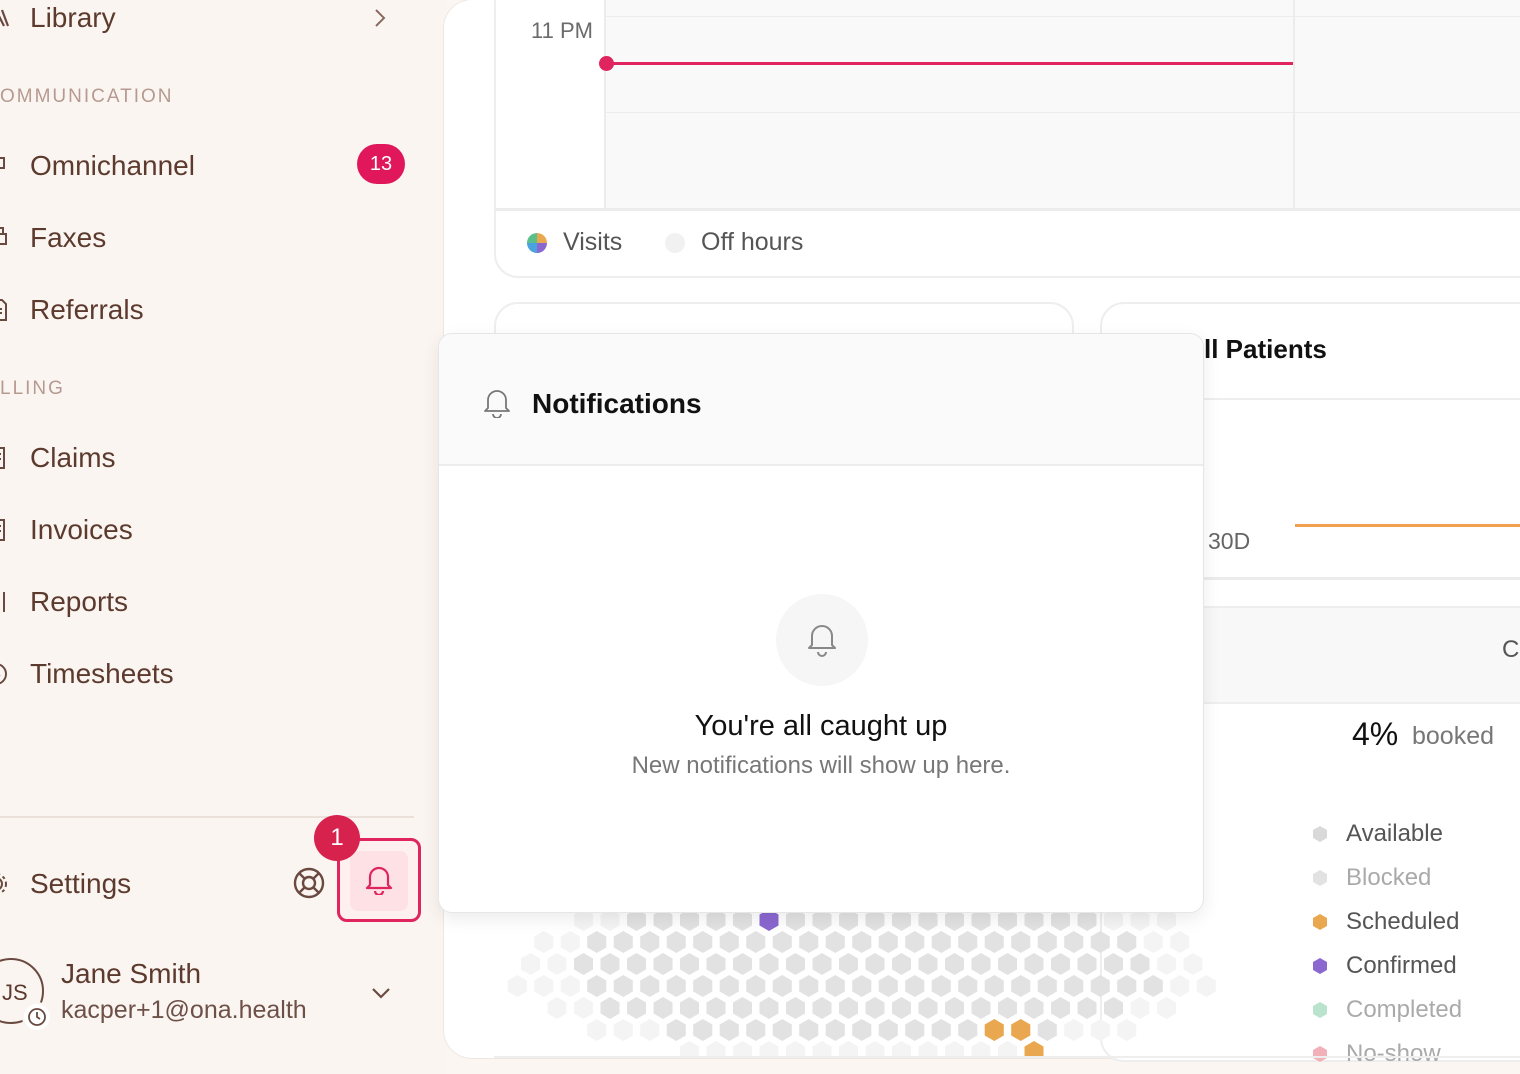  What do you see at coordinates (562, 30) in the screenshot?
I see `time-label: 11 PM` at bounding box center [562, 30].